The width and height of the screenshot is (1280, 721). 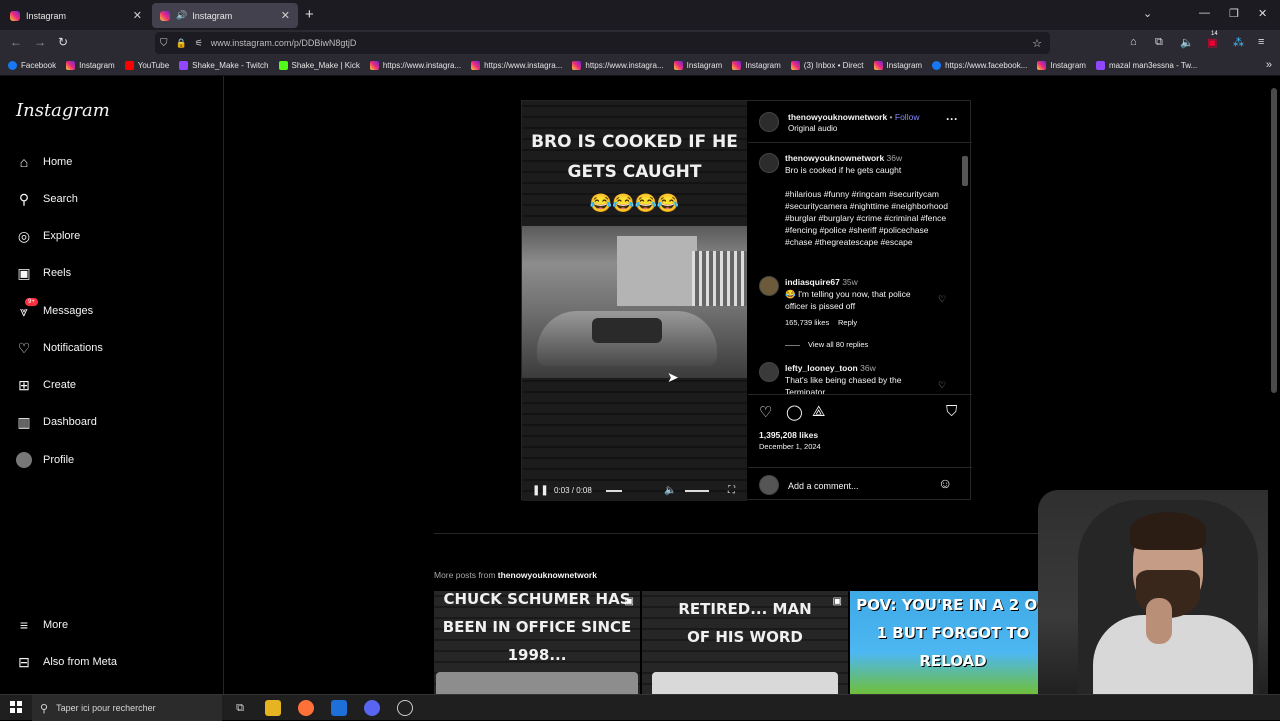 What do you see at coordinates (181, 43) in the screenshot?
I see `lock-icon: 🔒` at bounding box center [181, 43].